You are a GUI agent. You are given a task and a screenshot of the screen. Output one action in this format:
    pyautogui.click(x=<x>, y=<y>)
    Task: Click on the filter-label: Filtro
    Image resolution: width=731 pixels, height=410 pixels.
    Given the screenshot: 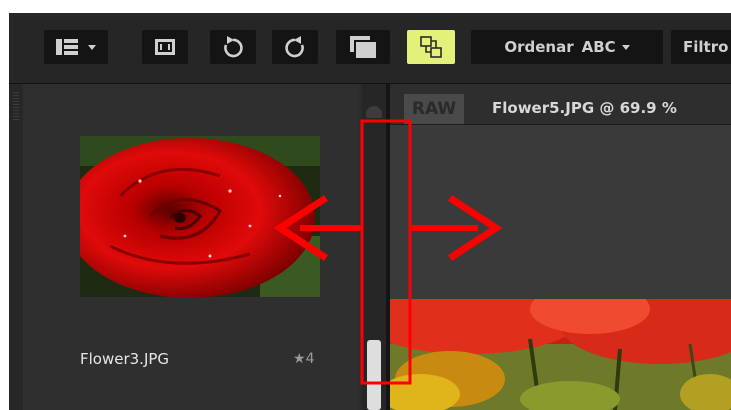 What is the action you would take?
    pyautogui.click(x=706, y=47)
    